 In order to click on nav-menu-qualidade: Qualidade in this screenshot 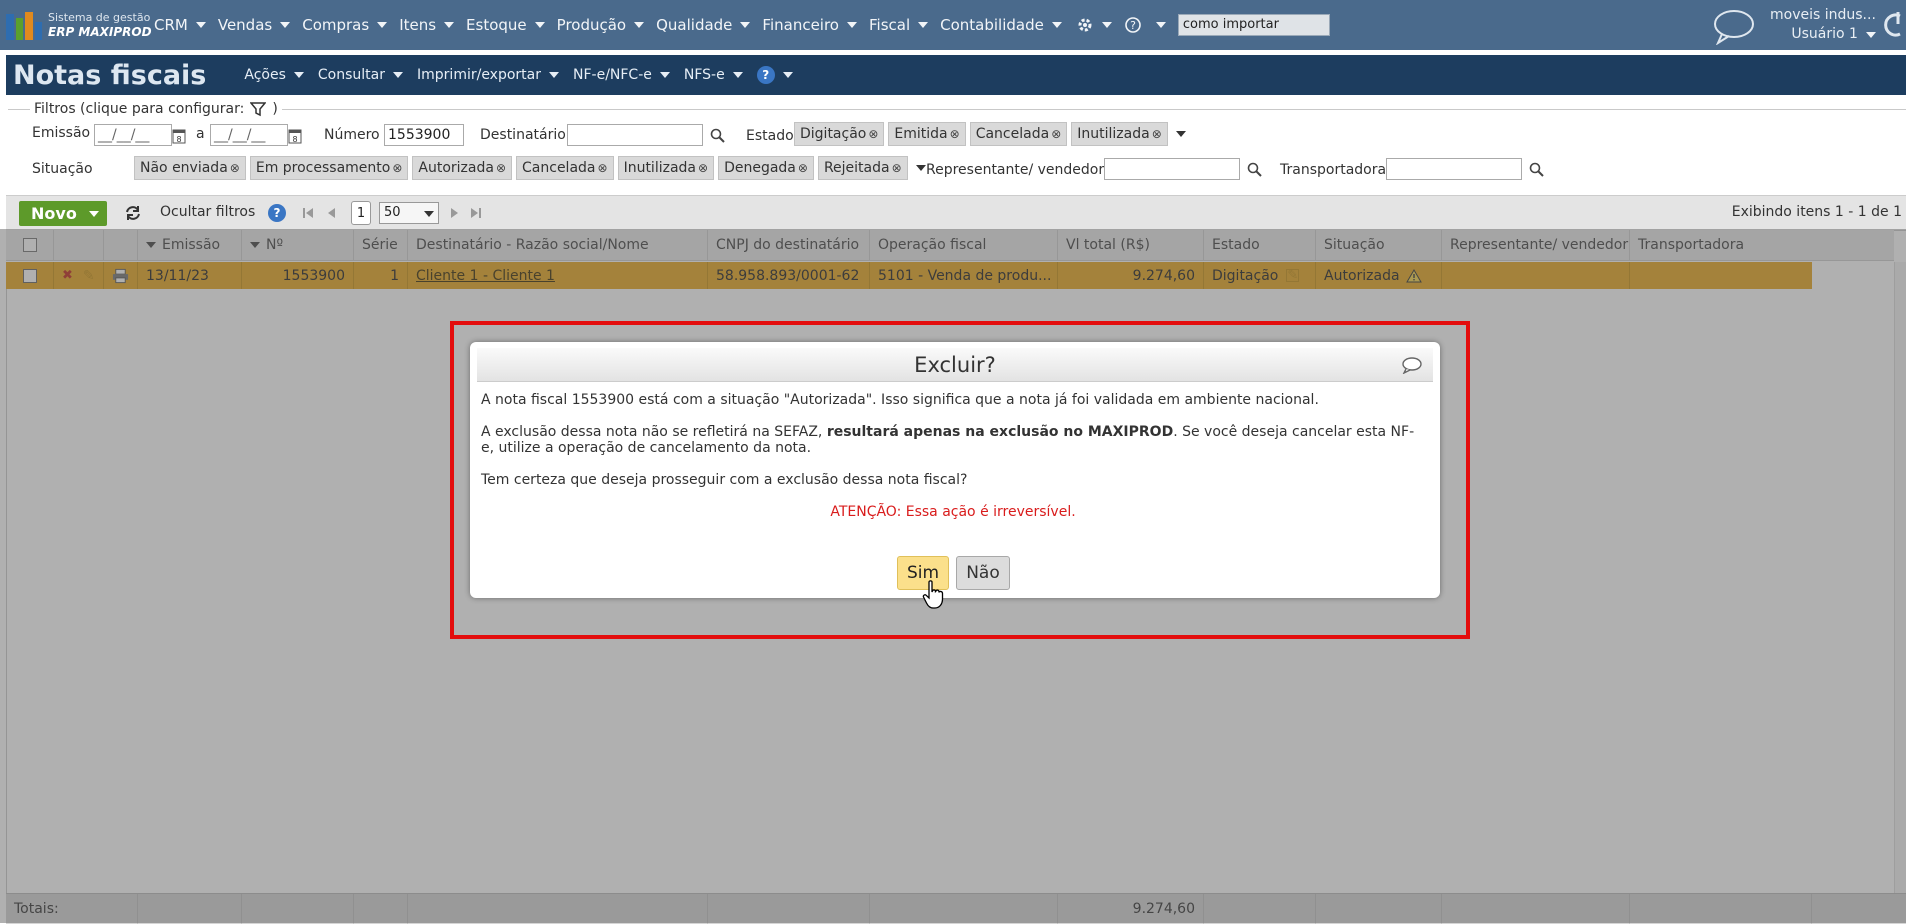, I will do `click(703, 25)`.